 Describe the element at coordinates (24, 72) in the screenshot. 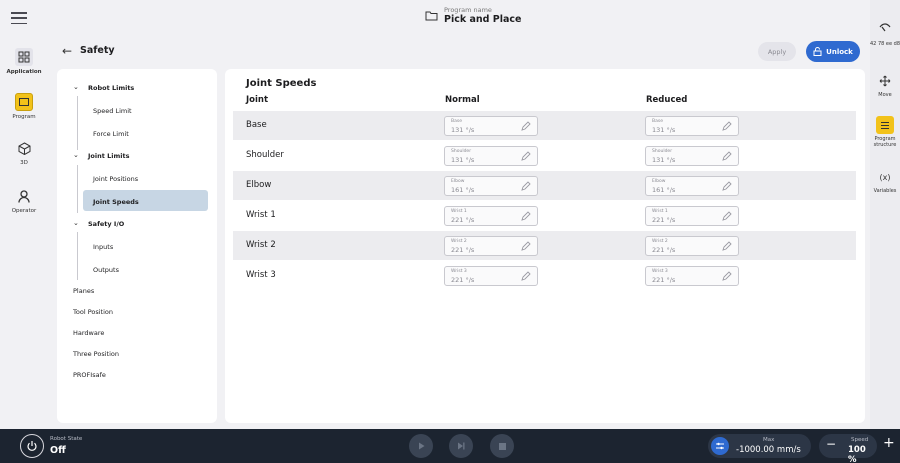

I see `rail-application-label: Application` at that location.